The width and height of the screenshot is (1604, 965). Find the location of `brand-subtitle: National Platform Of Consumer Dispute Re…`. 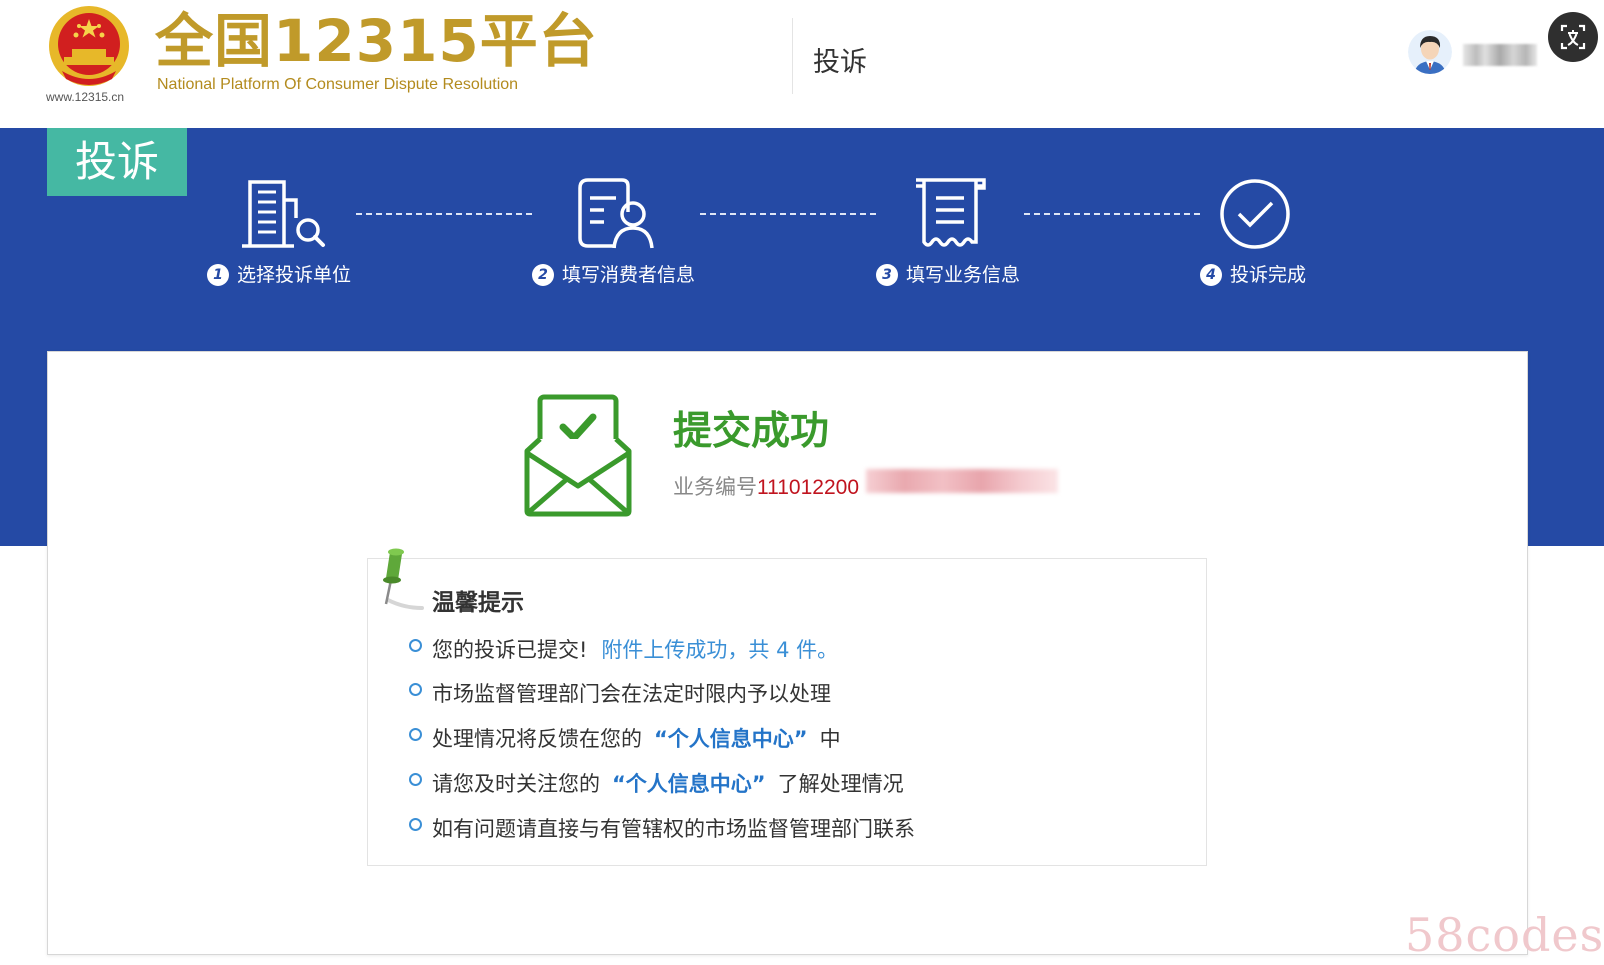

brand-subtitle: National Platform Of Consumer Dispute Re… is located at coordinates (338, 84).